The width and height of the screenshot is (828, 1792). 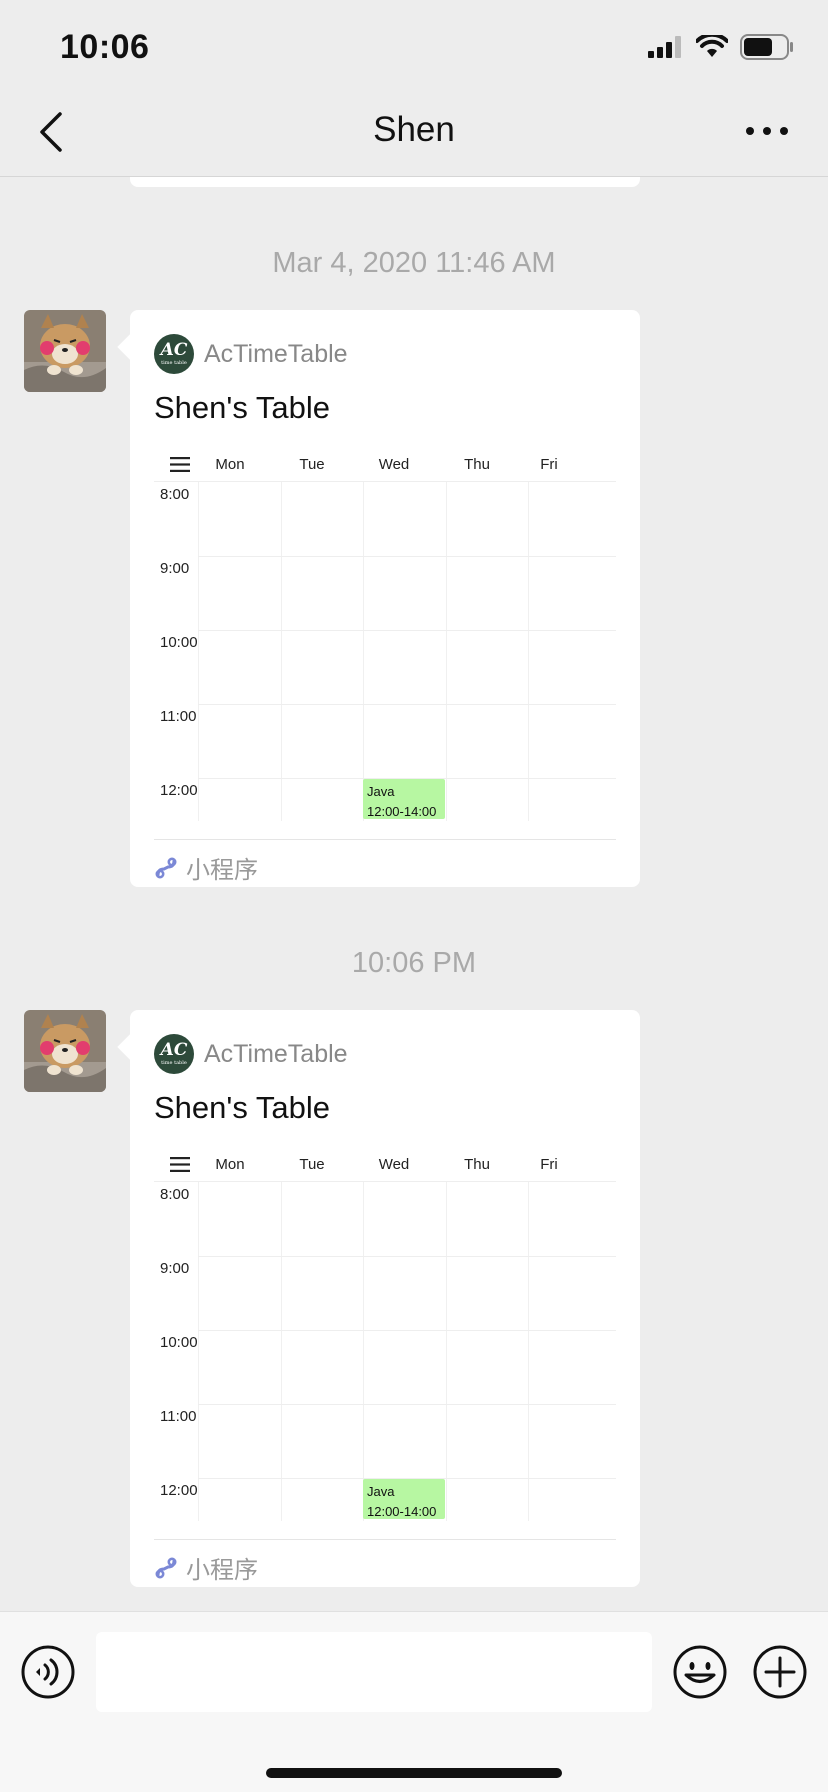 I want to click on home-indicator, so click(x=414, y=1773).